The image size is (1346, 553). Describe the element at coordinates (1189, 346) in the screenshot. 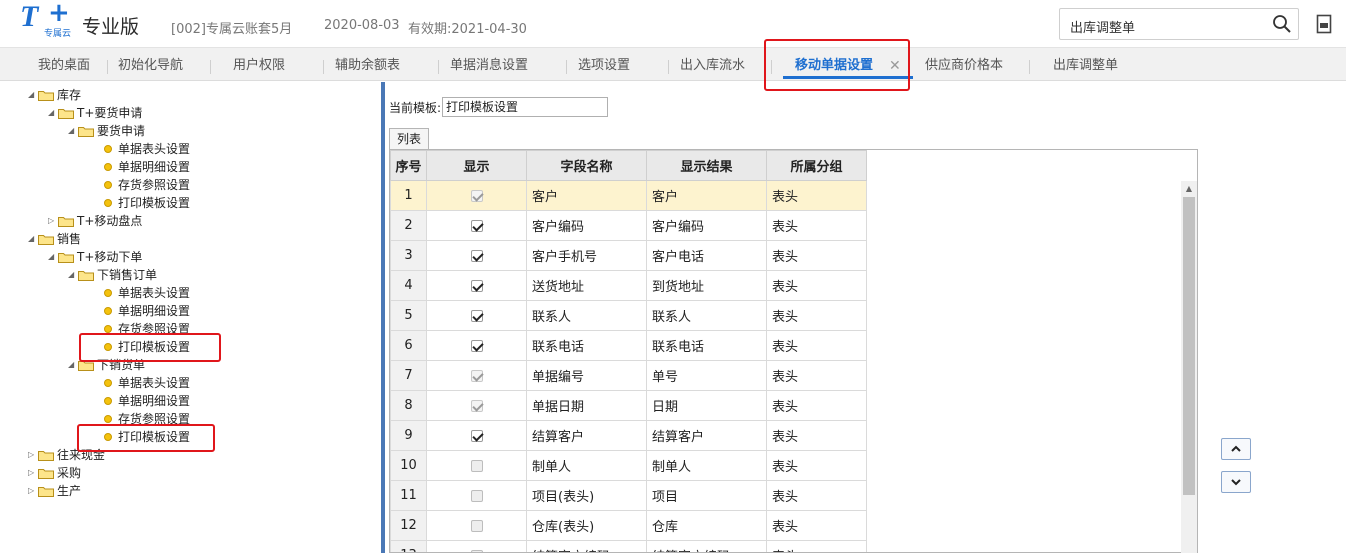

I see `scroll-thumb` at that location.